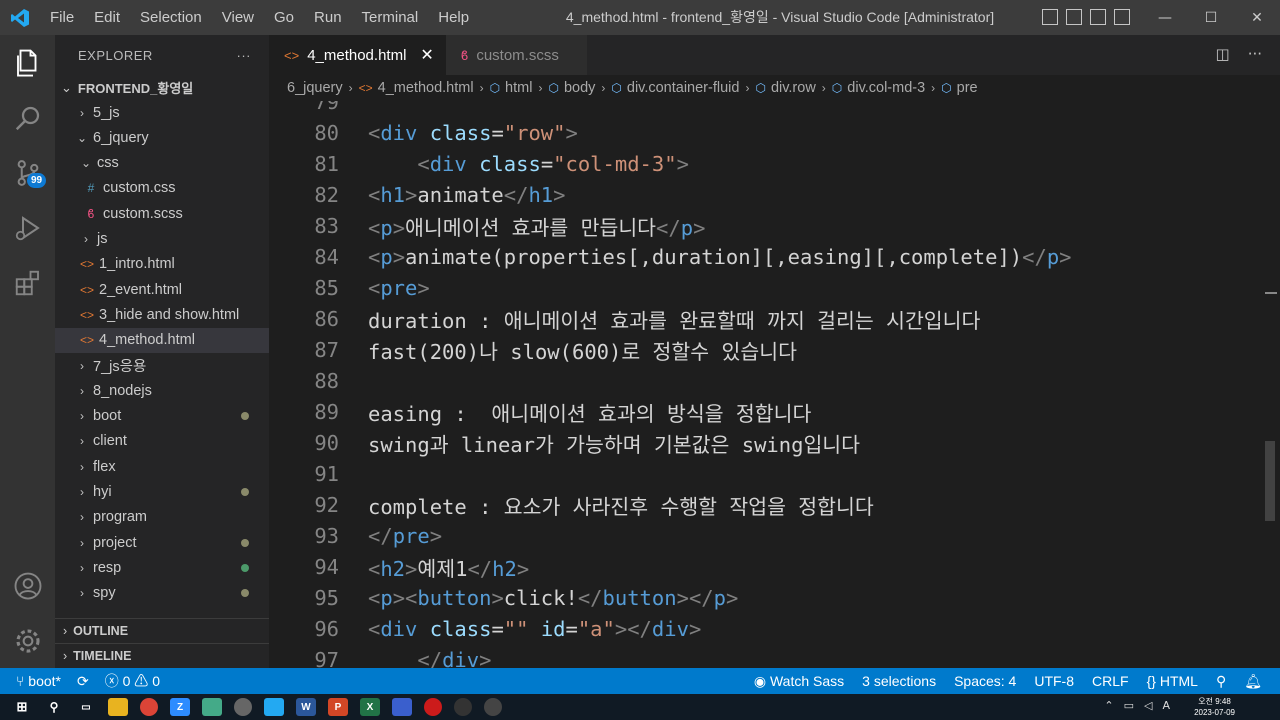 The image size is (1280, 720). What do you see at coordinates (426, 55) in the screenshot?
I see `close-icon: ✕` at bounding box center [426, 55].